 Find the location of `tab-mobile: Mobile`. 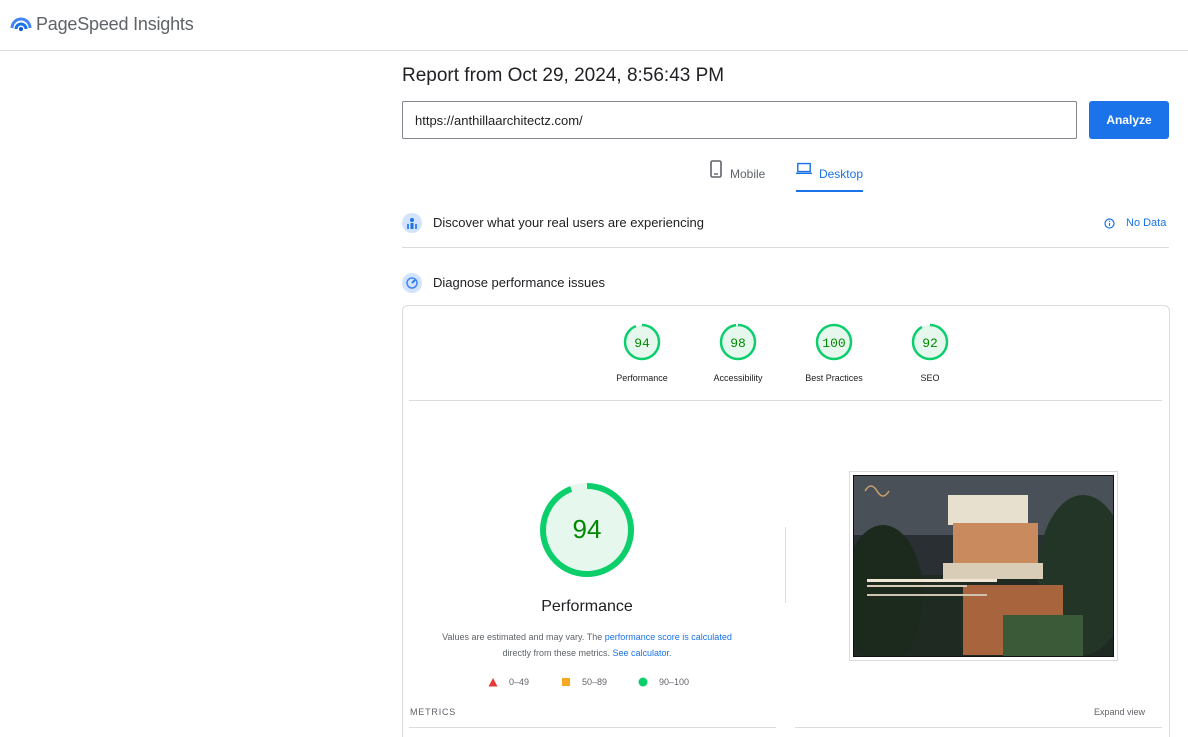

tab-mobile: Mobile is located at coordinates (737, 176).